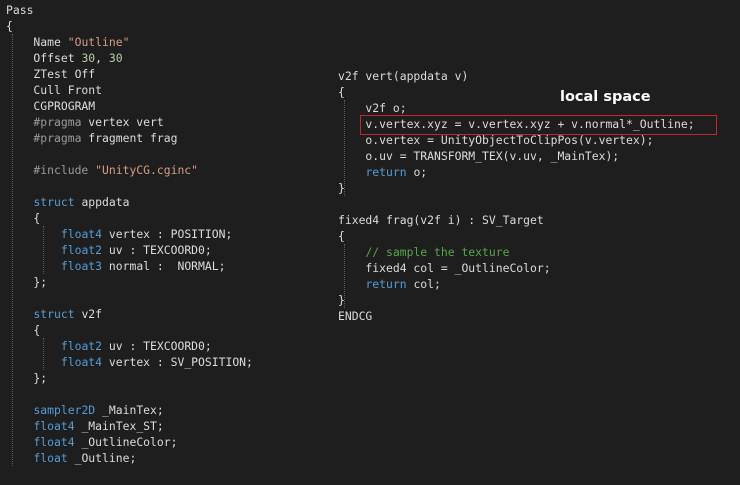 This screenshot has height=485, width=740. I want to click on code-token: float3, so click(81, 266).